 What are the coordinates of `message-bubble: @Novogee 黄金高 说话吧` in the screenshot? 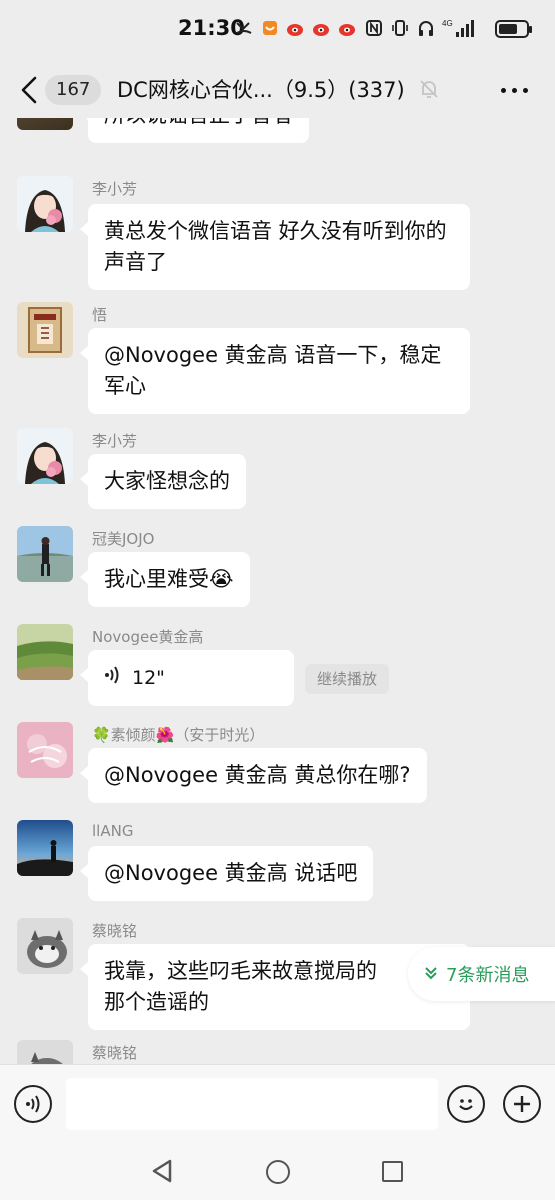 It's located at (226, 873).